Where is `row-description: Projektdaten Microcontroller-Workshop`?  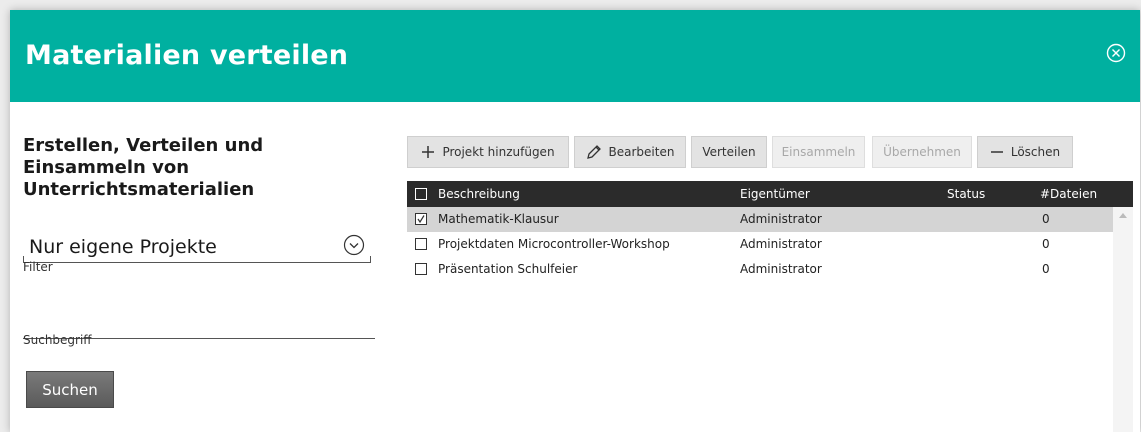
row-description: Projektdaten Microcontroller-Workshop is located at coordinates (554, 244).